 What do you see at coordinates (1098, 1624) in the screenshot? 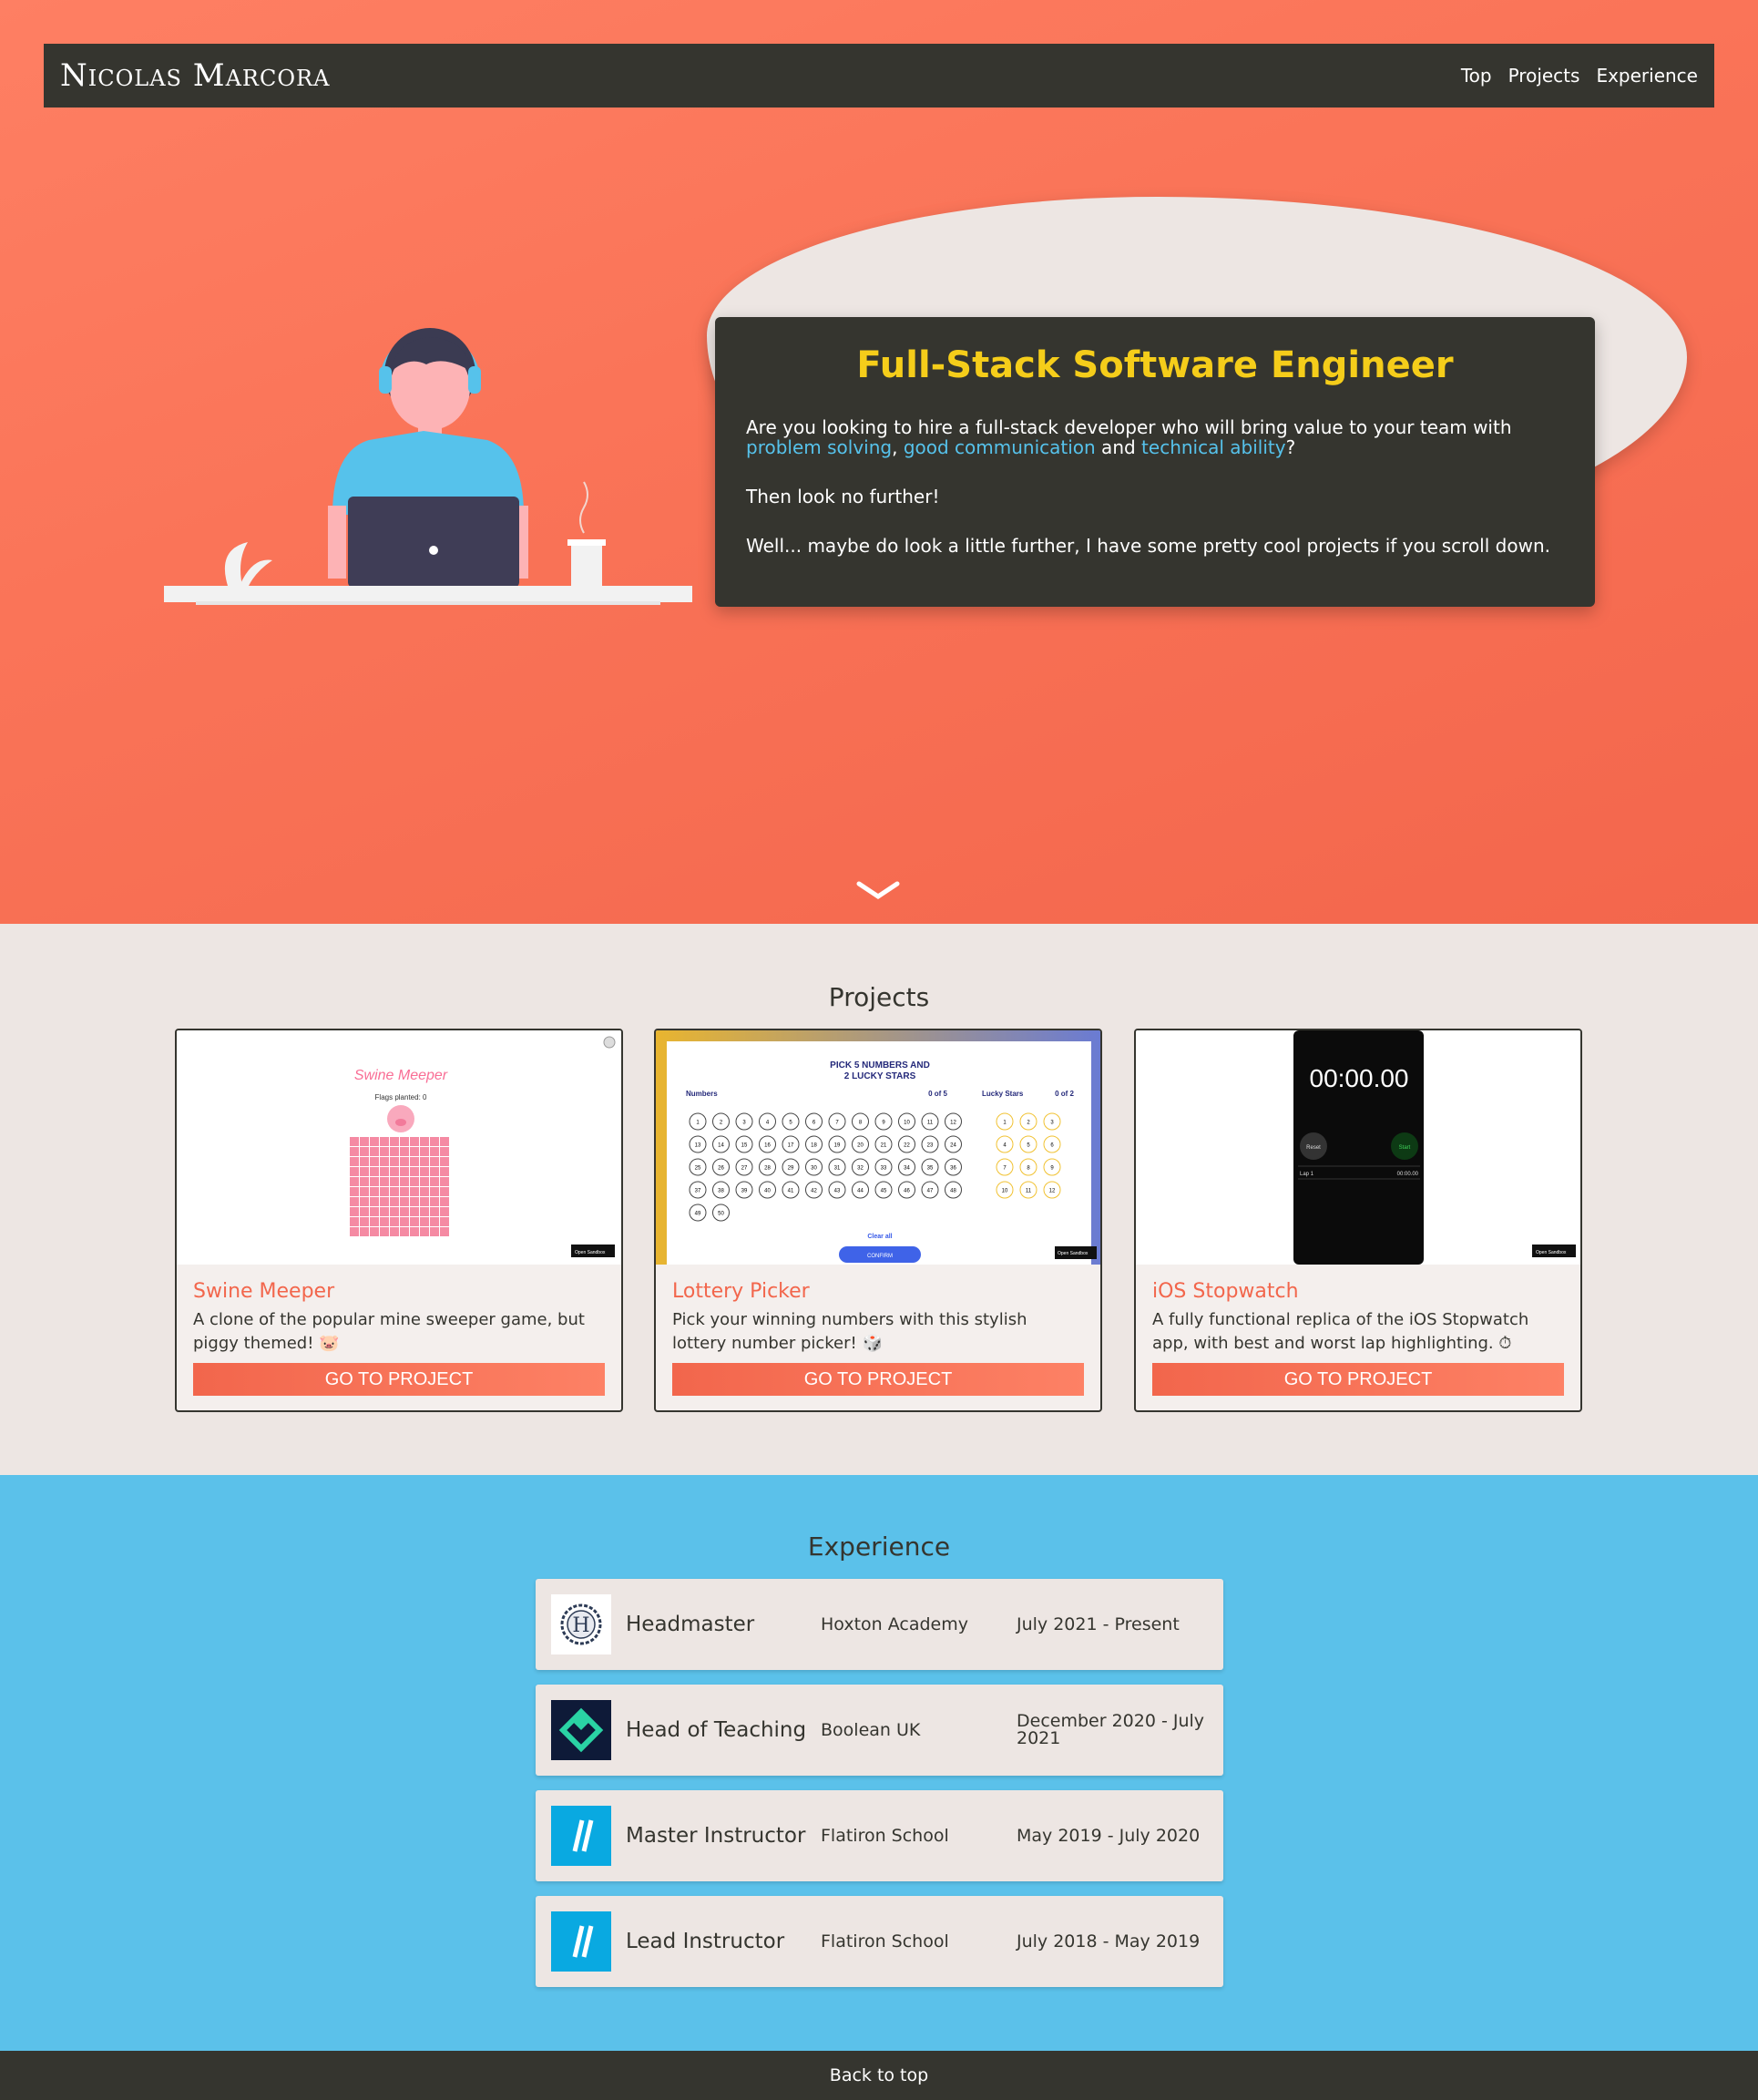
I see `experience-dates: July 2021 - Present` at bounding box center [1098, 1624].